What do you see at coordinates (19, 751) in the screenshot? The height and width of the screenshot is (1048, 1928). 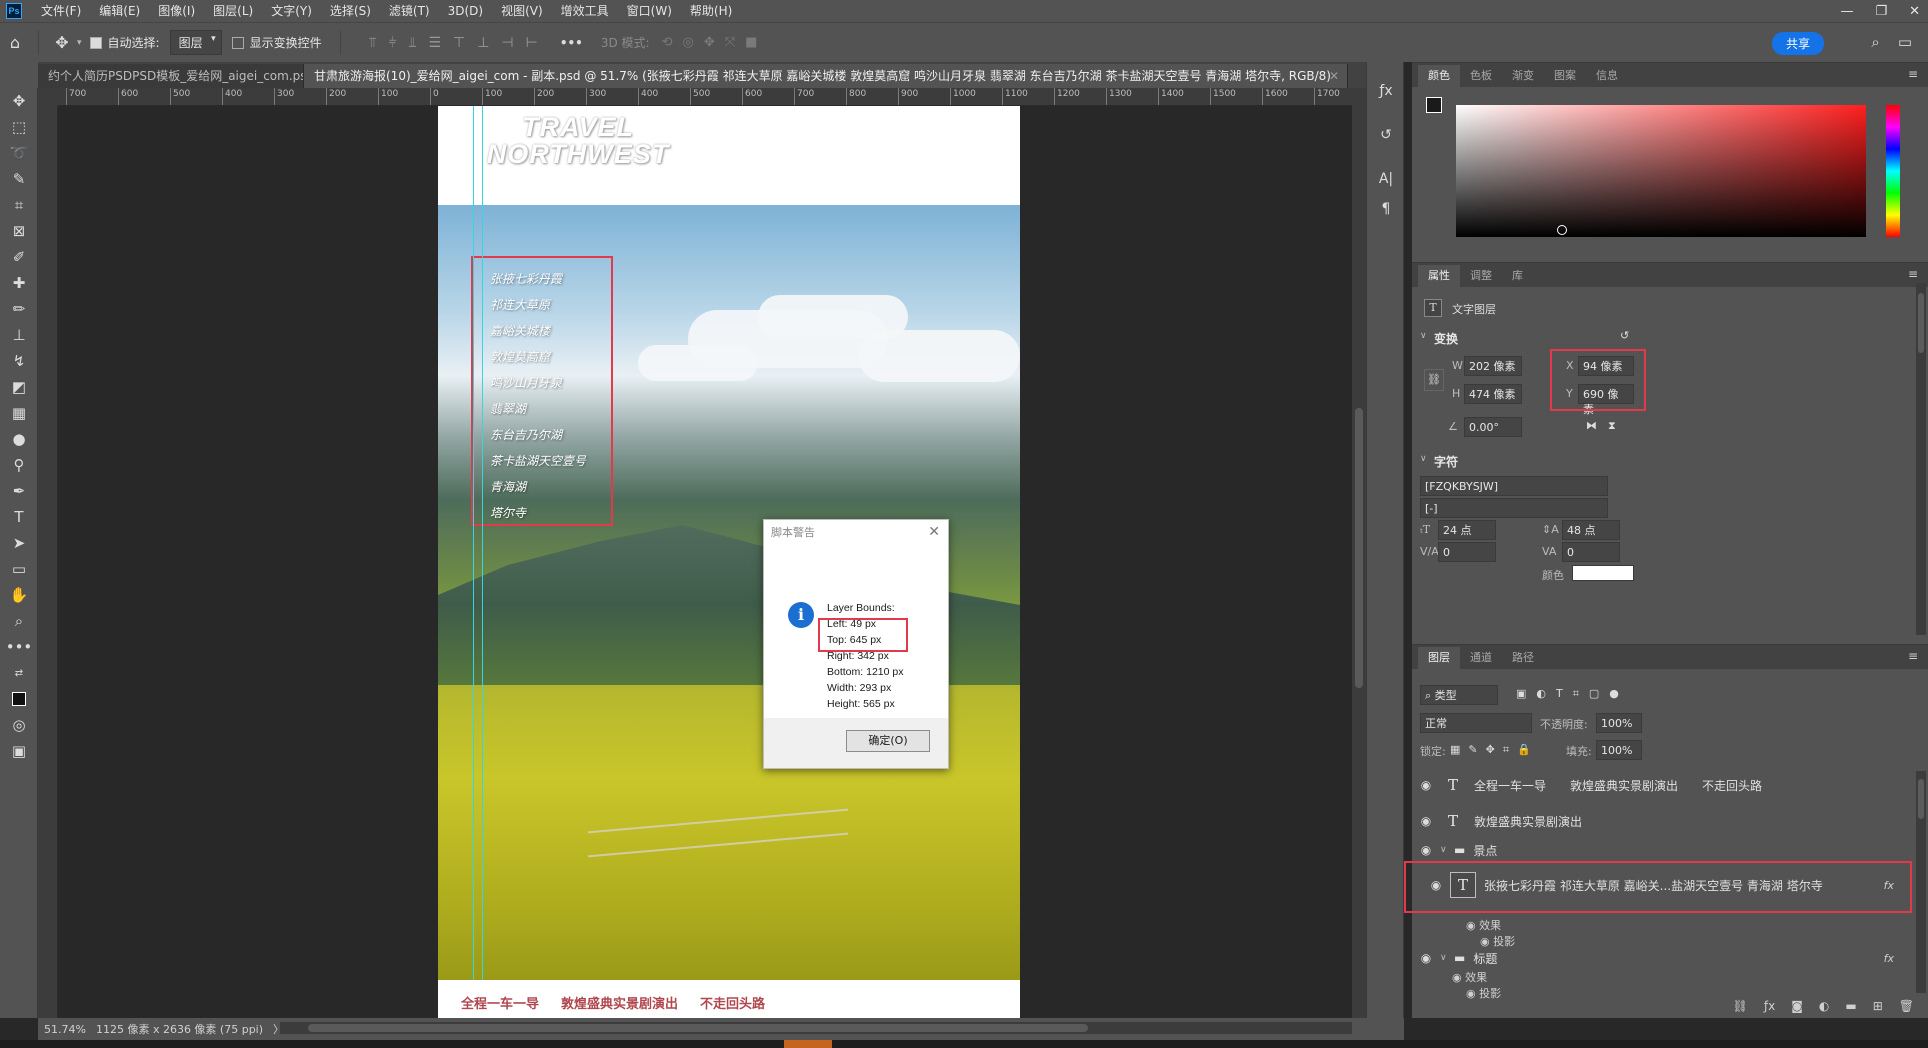 I see `screen-mode-icon: ▣` at bounding box center [19, 751].